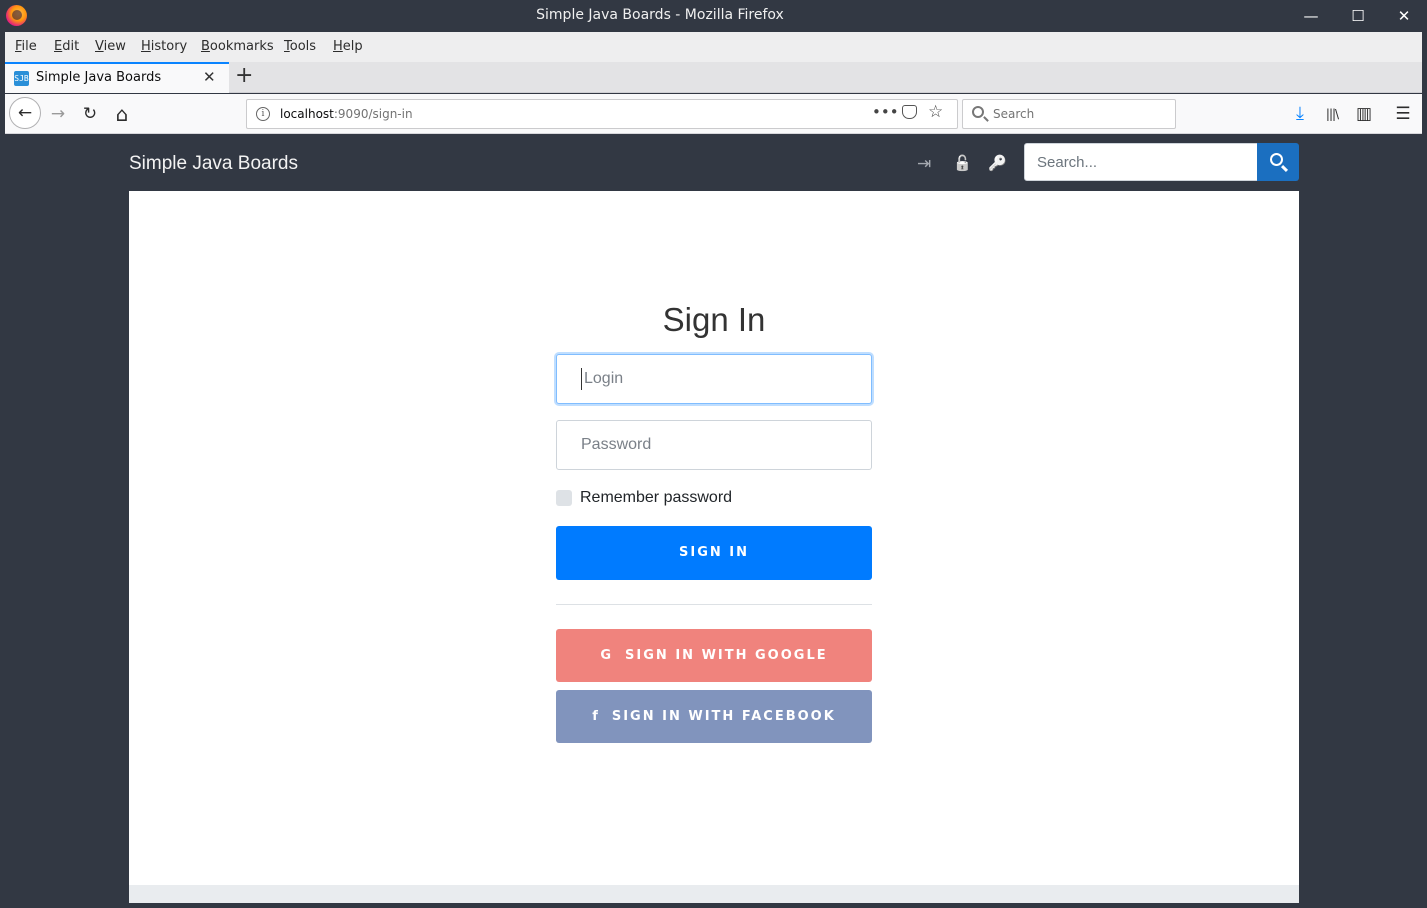  What do you see at coordinates (656, 498) in the screenshot?
I see `remember-password-label: Remember password` at bounding box center [656, 498].